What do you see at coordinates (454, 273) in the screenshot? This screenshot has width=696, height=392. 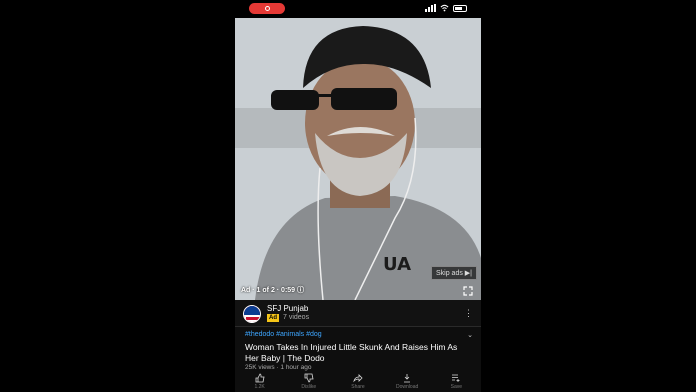 I see `skip-ads-button: Skip ads ▶|` at bounding box center [454, 273].